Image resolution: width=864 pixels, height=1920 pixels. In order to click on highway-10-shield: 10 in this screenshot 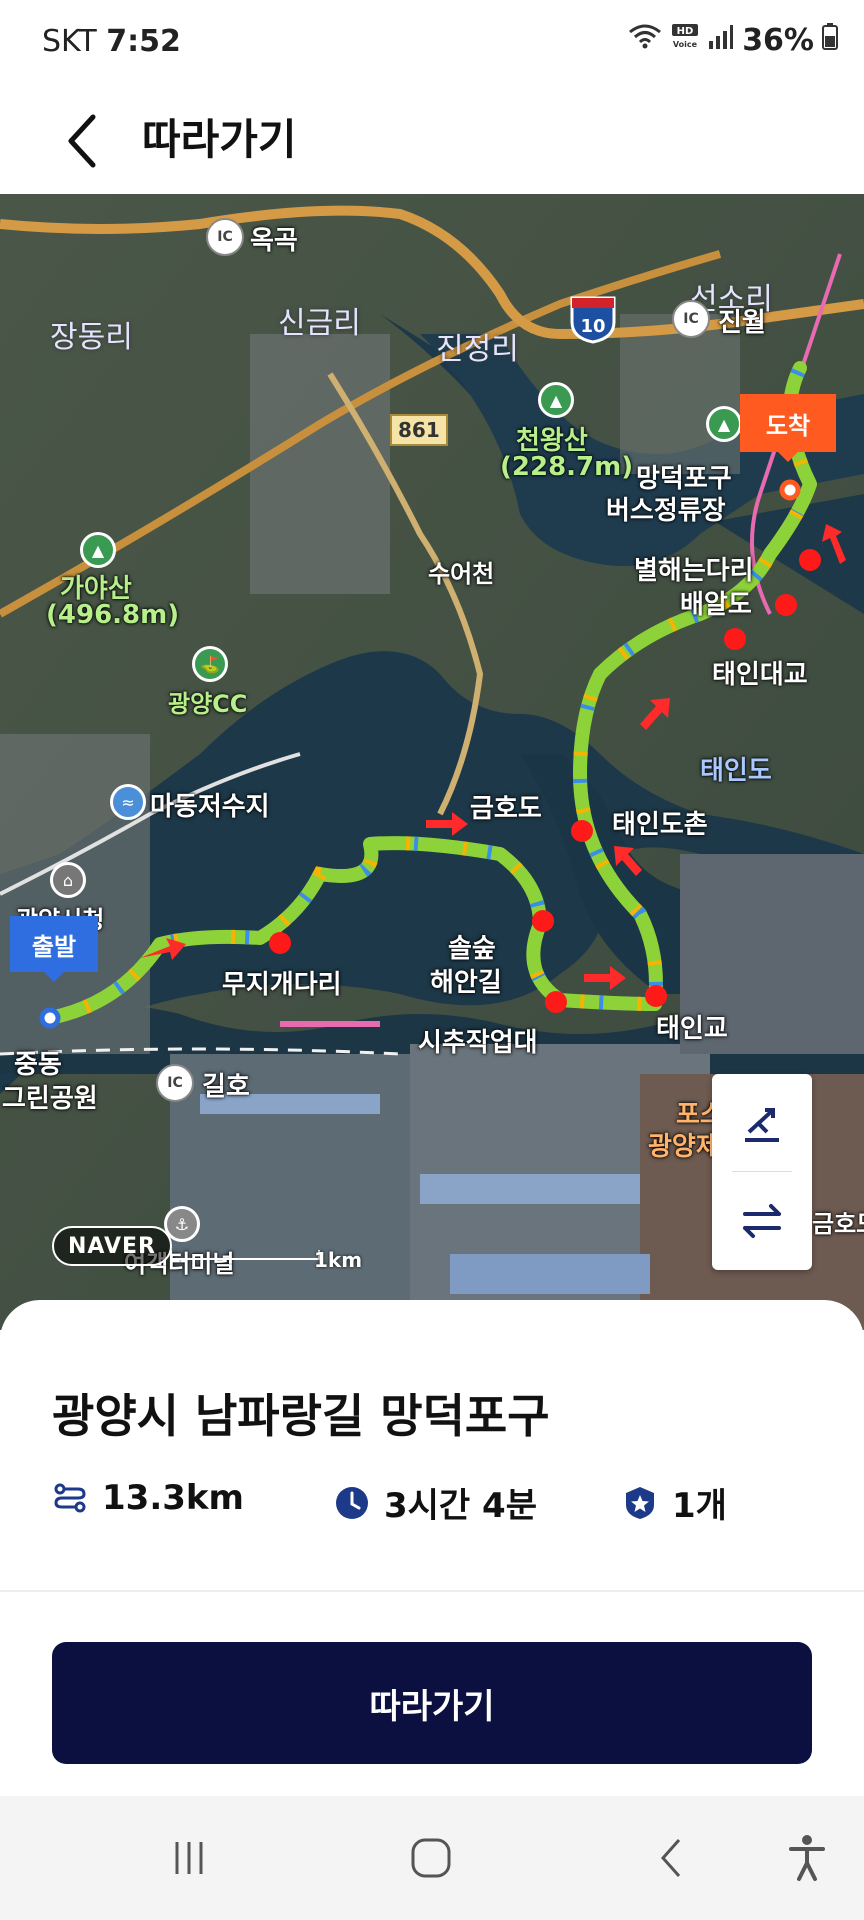, I will do `click(593, 319)`.